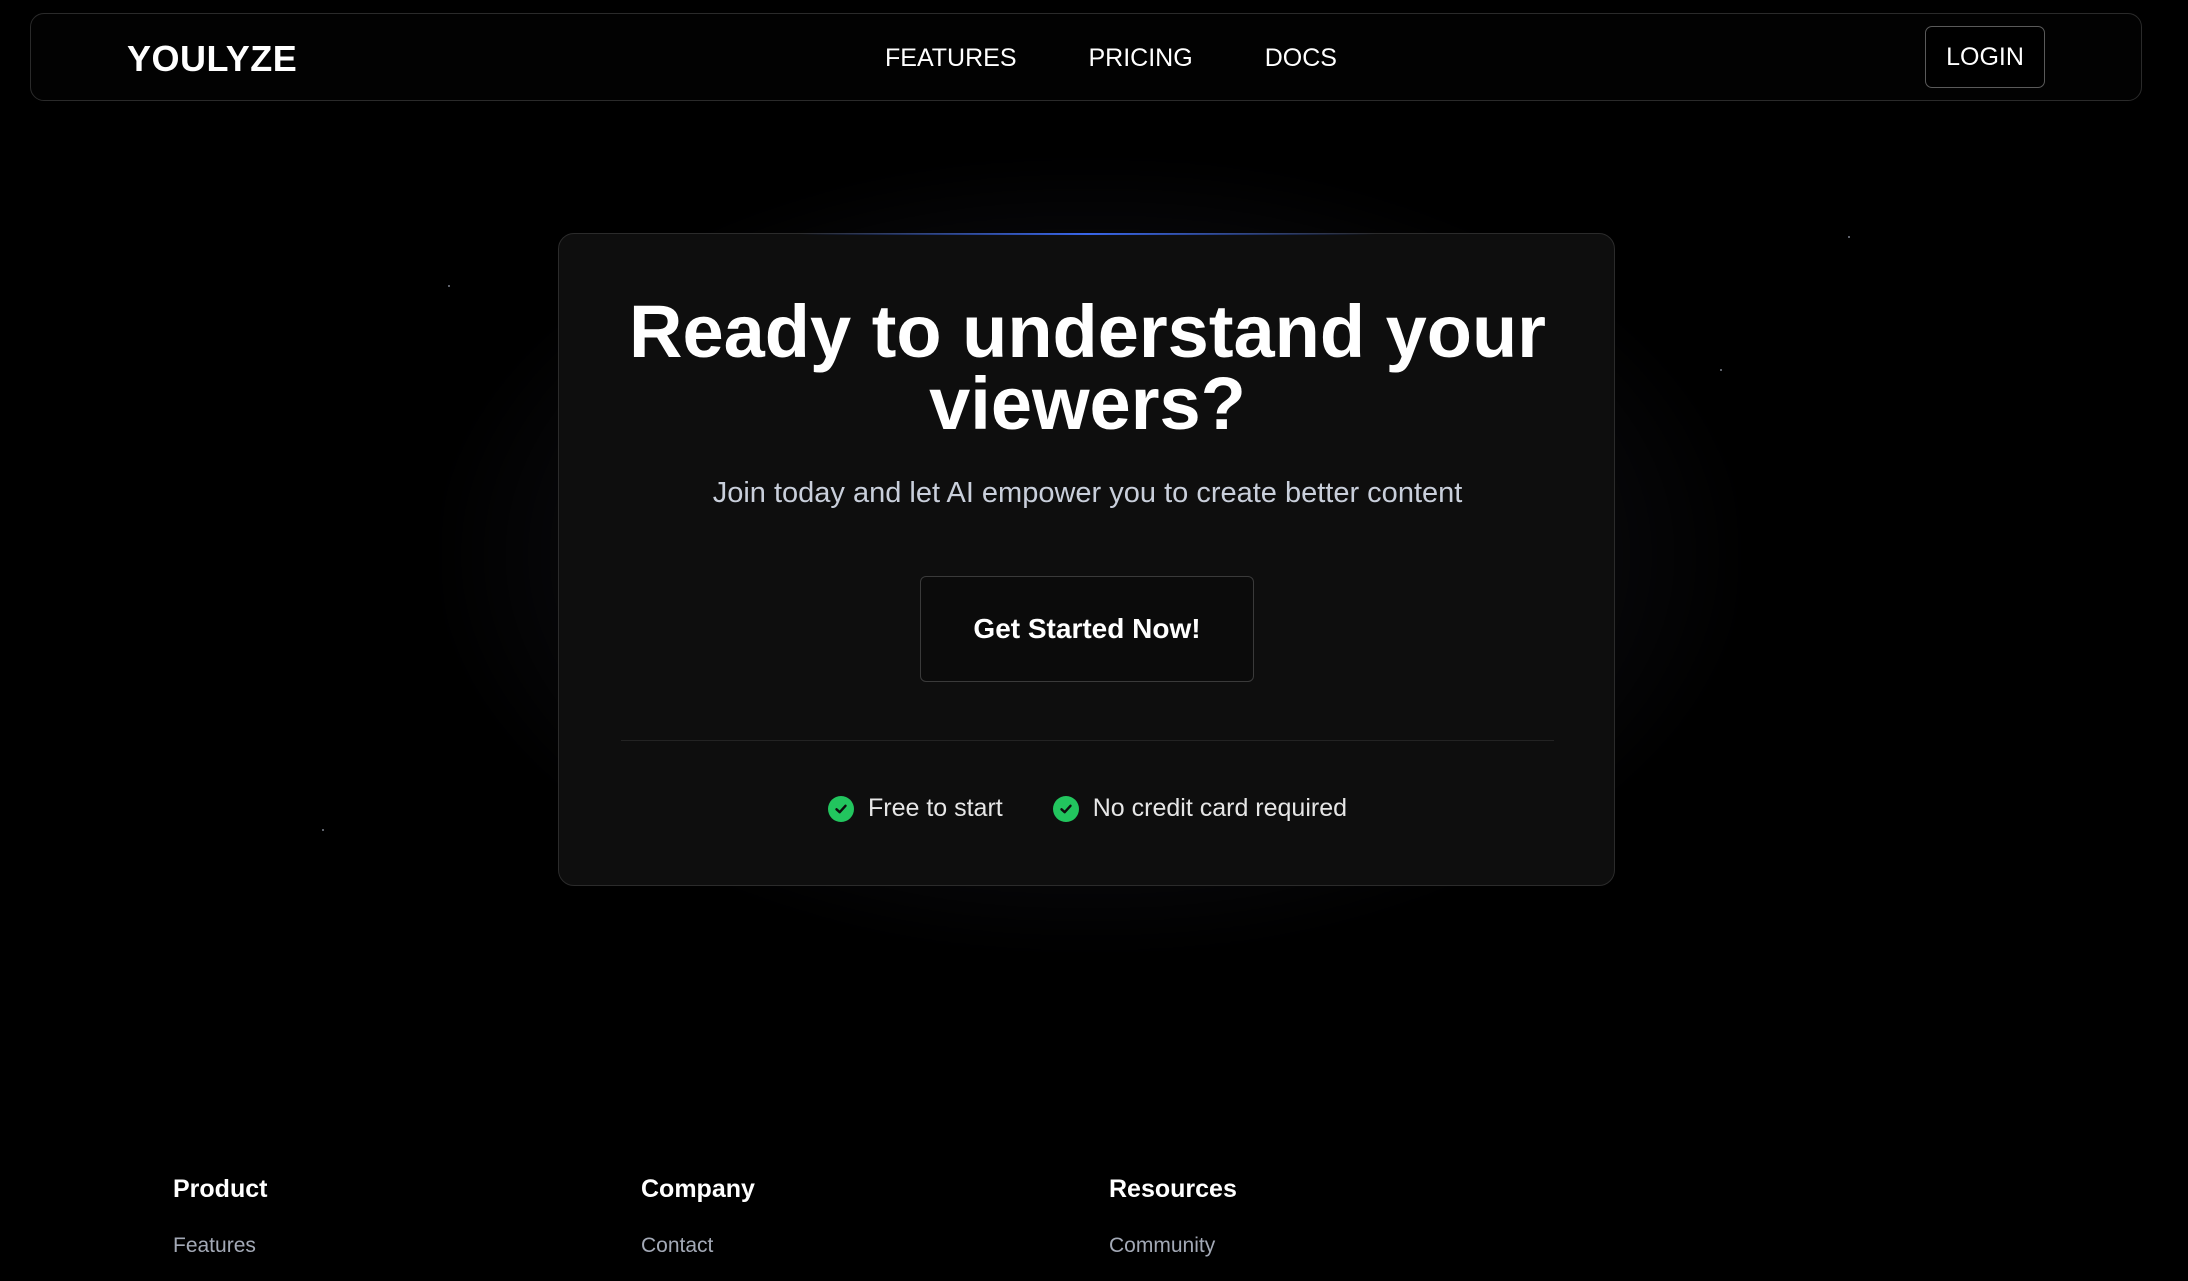  Describe the element at coordinates (698, 1216) in the screenshot. I see `footer-column-company: Company Contact` at that location.